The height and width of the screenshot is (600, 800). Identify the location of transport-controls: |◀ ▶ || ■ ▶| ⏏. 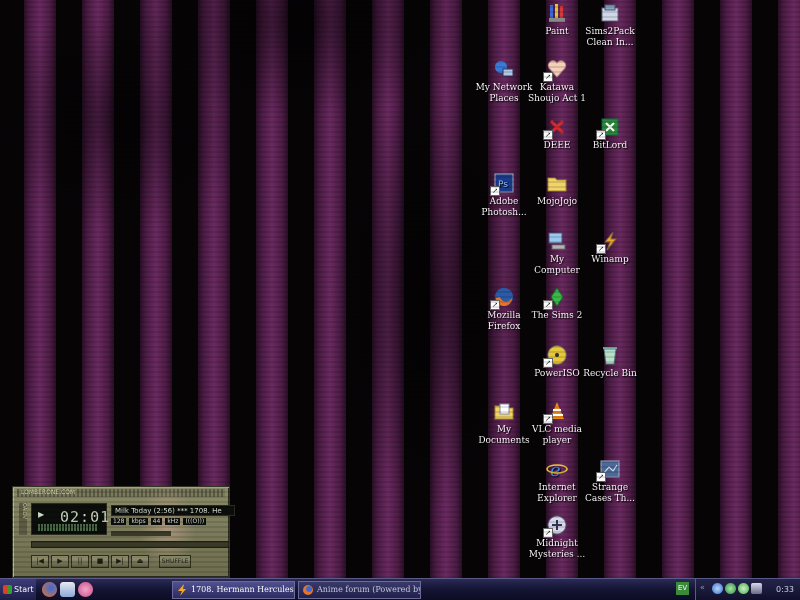
(90, 561).